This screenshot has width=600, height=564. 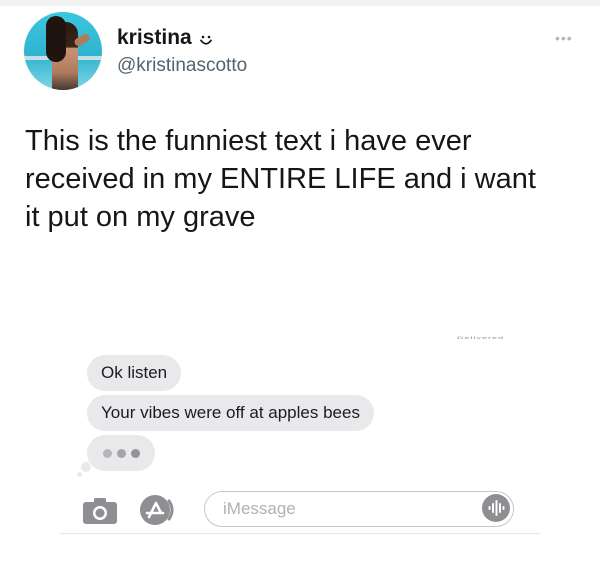 What do you see at coordinates (134, 373) in the screenshot?
I see `message-bubble: Ok listen` at bounding box center [134, 373].